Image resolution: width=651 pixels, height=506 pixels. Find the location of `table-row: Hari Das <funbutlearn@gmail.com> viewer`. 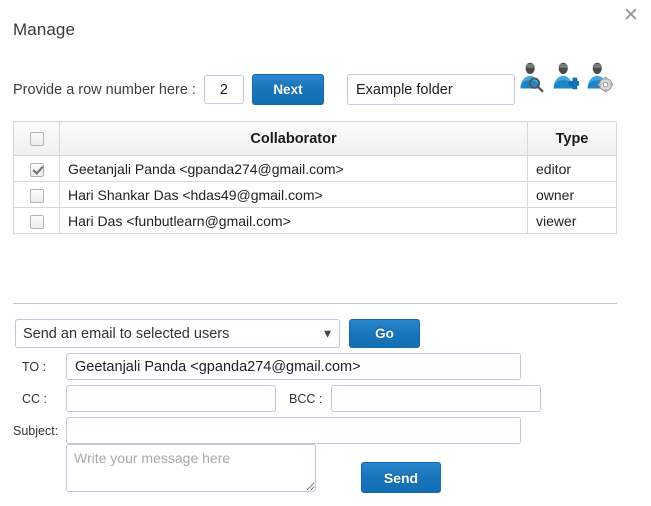

table-row: Hari Das <funbutlearn@gmail.com> viewer is located at coordinates (315, 220).